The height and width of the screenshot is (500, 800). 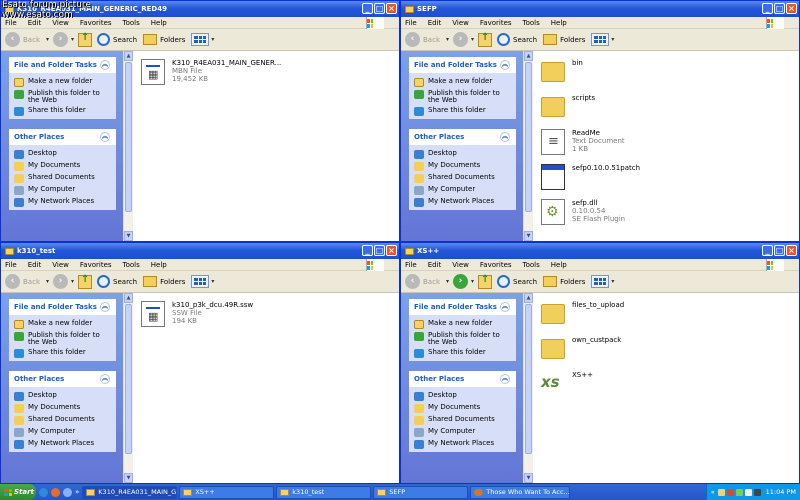 I want to click on tray-network-icon, so click(x=730, y=492).